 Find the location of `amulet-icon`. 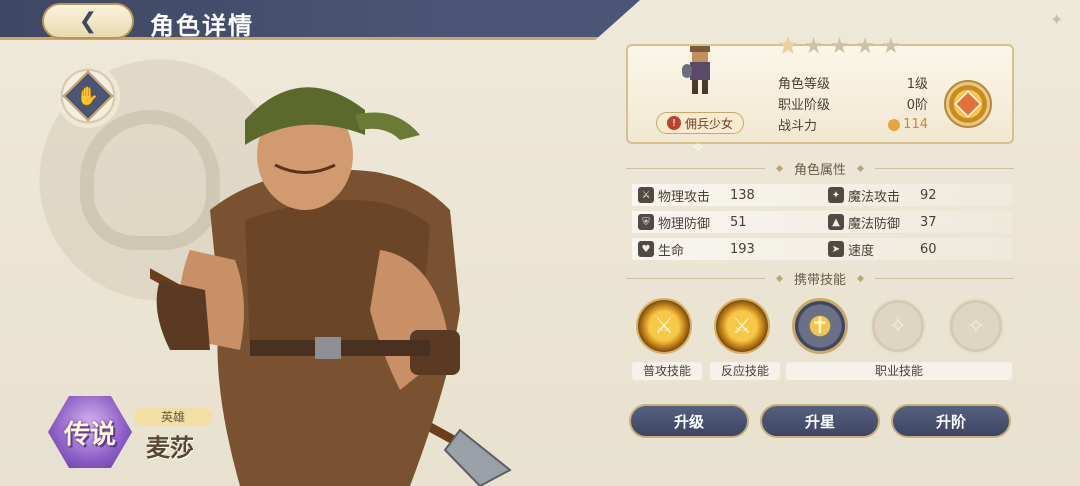

amulet-icon is located at coordinates (968, 104).